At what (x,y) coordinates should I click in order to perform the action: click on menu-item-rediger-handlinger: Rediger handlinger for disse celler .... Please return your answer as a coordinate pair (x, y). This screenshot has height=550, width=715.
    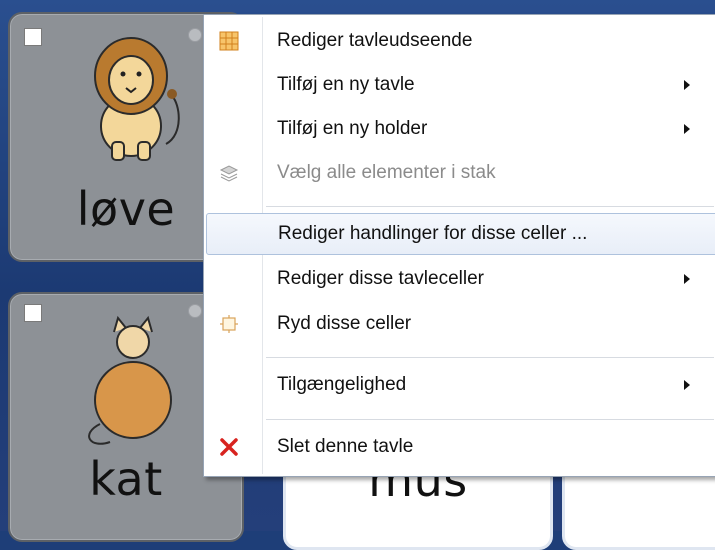
    Looking at the image, I should click on (460, 234).